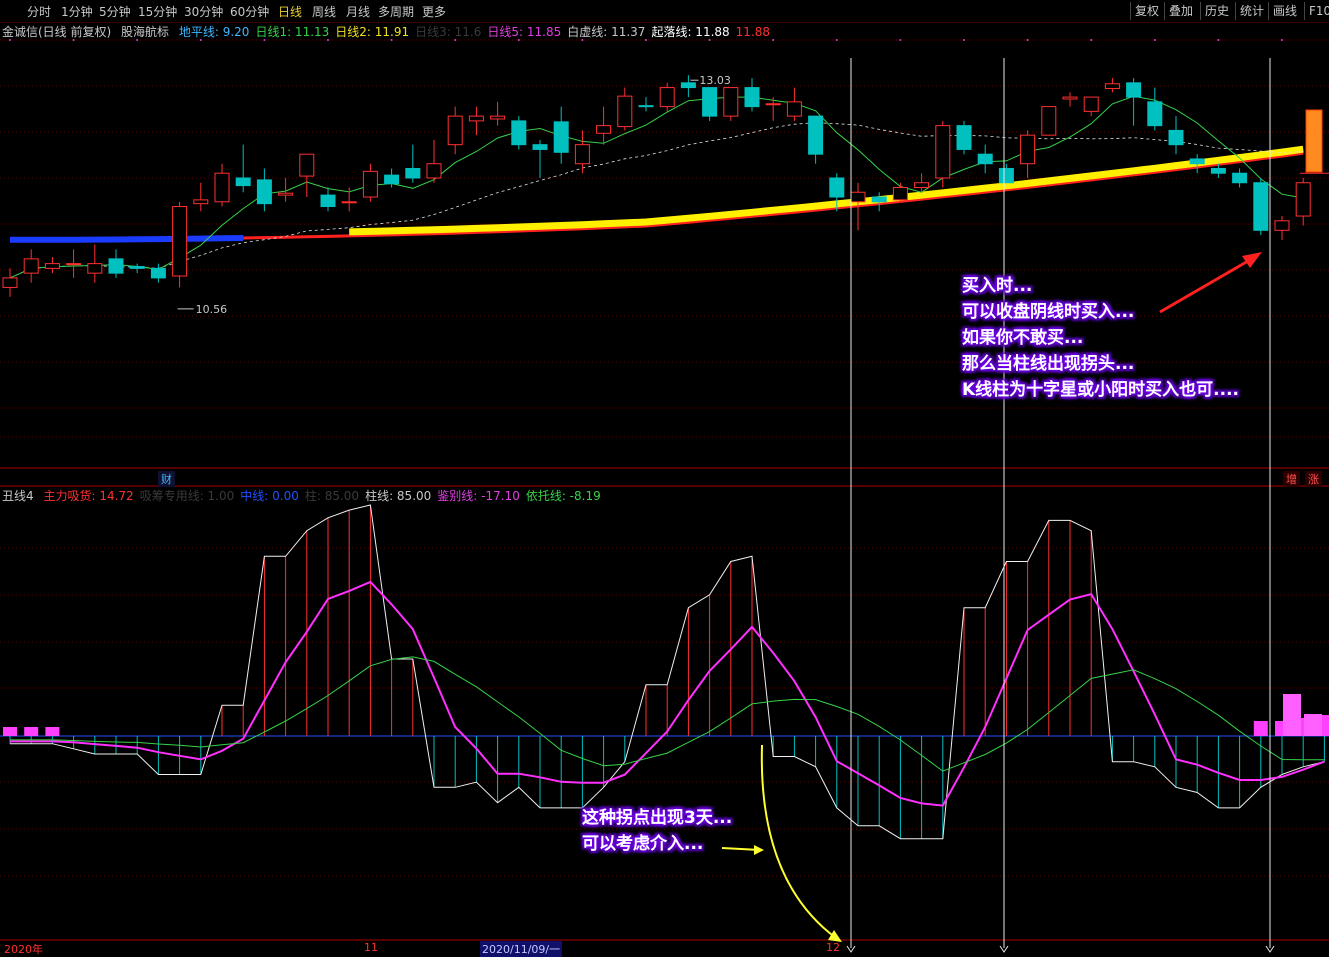 The height and width of the screenshot is (957, 1329). What do you see at coordinates (1292, 715) in the screenshot?
I see `sub-hist-end-a` at bounding box center [1292, 715].